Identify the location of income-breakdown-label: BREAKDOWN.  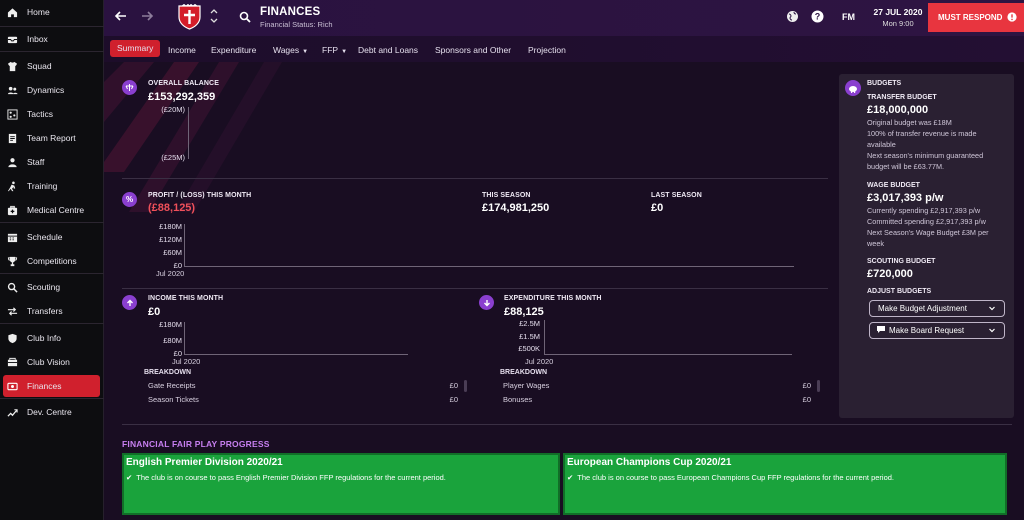
(168, 372).